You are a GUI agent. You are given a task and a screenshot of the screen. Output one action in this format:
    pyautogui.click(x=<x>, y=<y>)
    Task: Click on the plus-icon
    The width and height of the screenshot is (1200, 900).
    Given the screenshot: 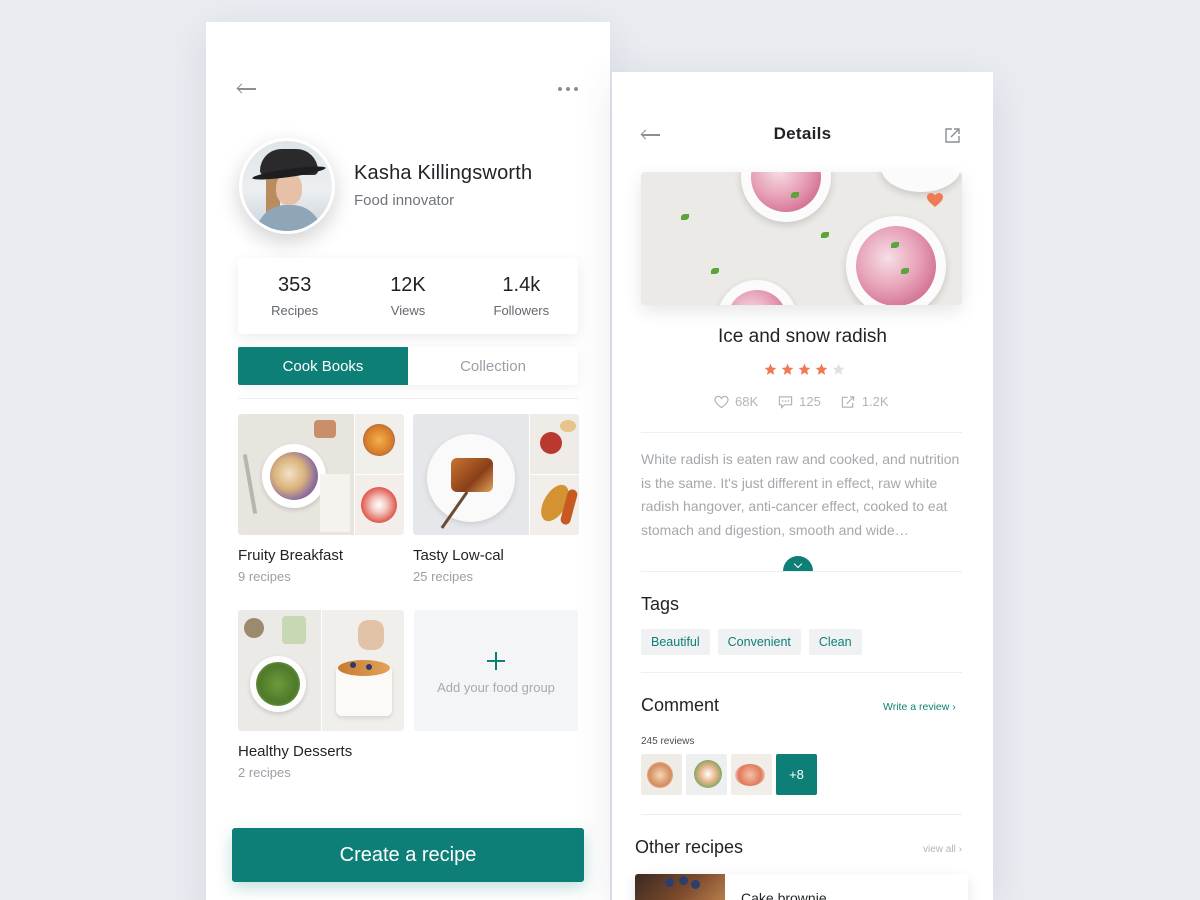 What is the action you would take?
    pyautogui.click(x=496, y=661)
    